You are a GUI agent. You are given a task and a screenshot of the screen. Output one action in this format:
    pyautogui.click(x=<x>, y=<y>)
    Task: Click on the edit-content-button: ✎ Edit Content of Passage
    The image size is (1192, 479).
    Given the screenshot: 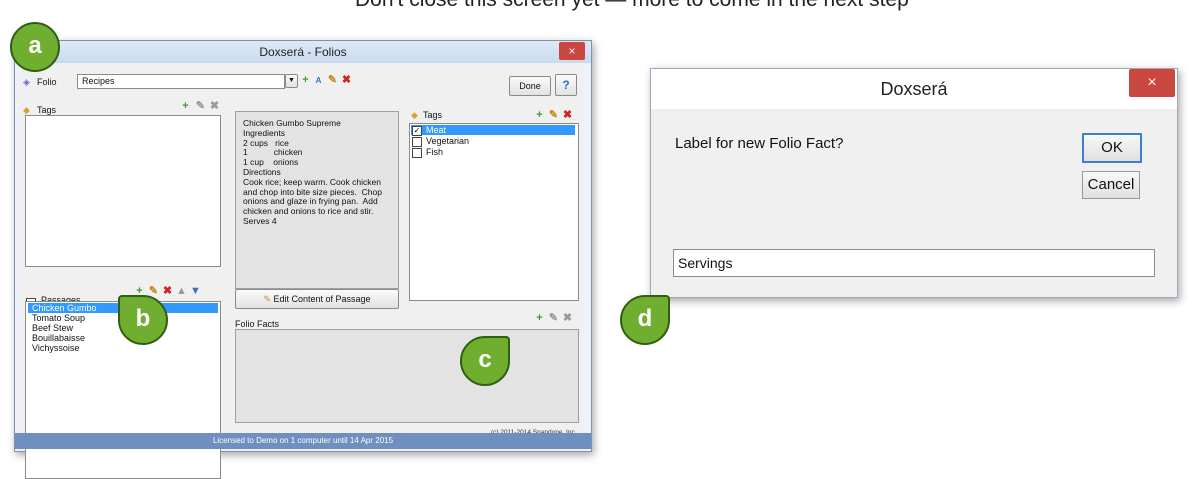 What is the action you would take?
    pyautogui.click(x=317, y=299)
    